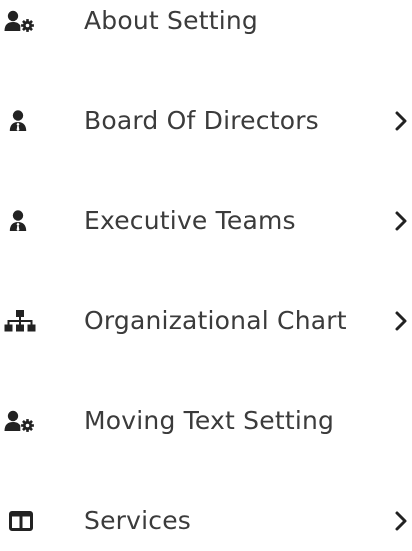  I want to click on menu-item-services: Services, so click(206, 521).